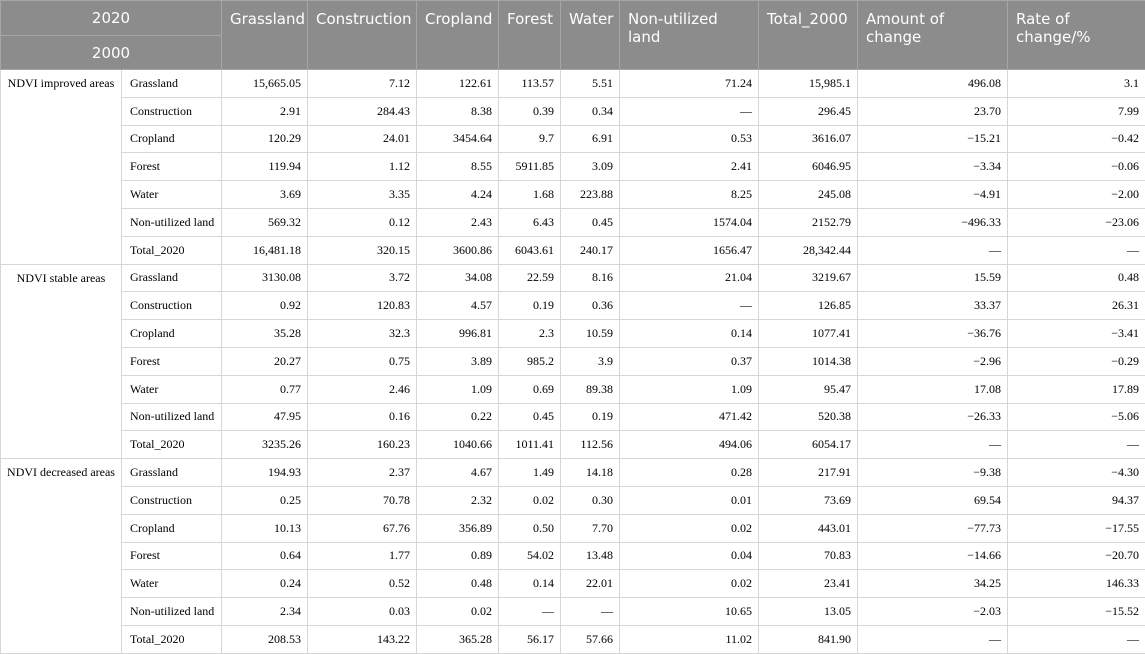 This screenshot has width=1145, height=654. I want to click on table-cell: 120.83, so click(362, 306).